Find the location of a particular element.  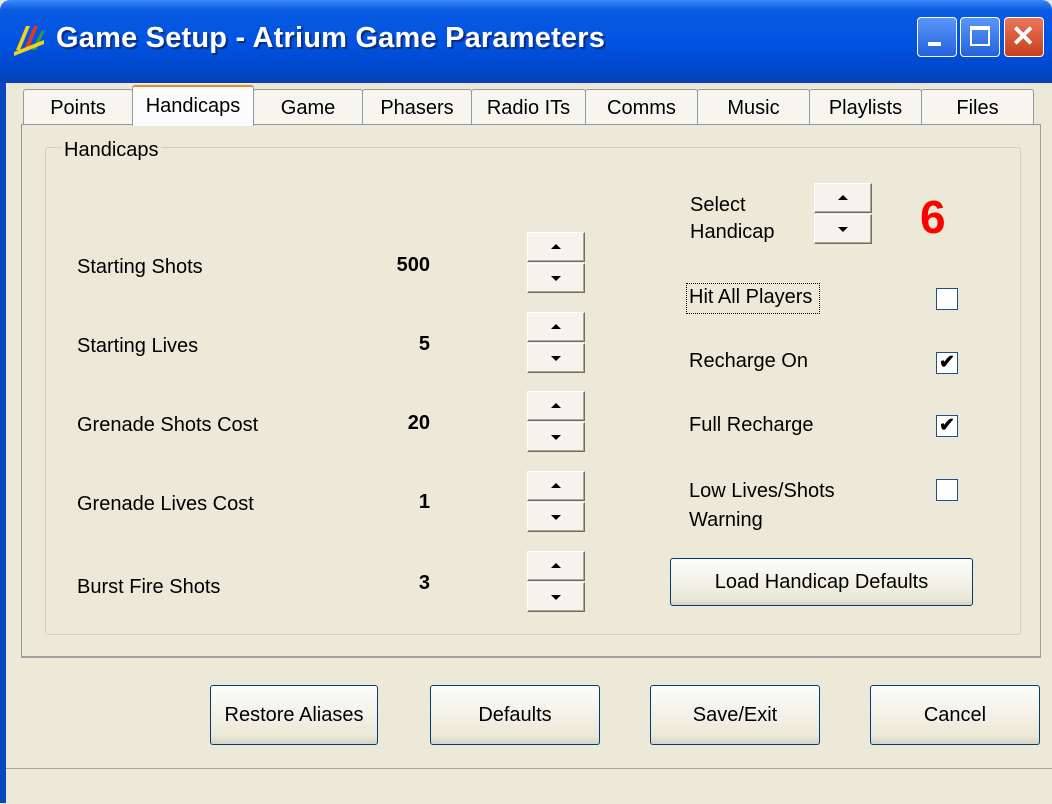

grenade-shots-cost-down-button is located at coordinates (556, 437).